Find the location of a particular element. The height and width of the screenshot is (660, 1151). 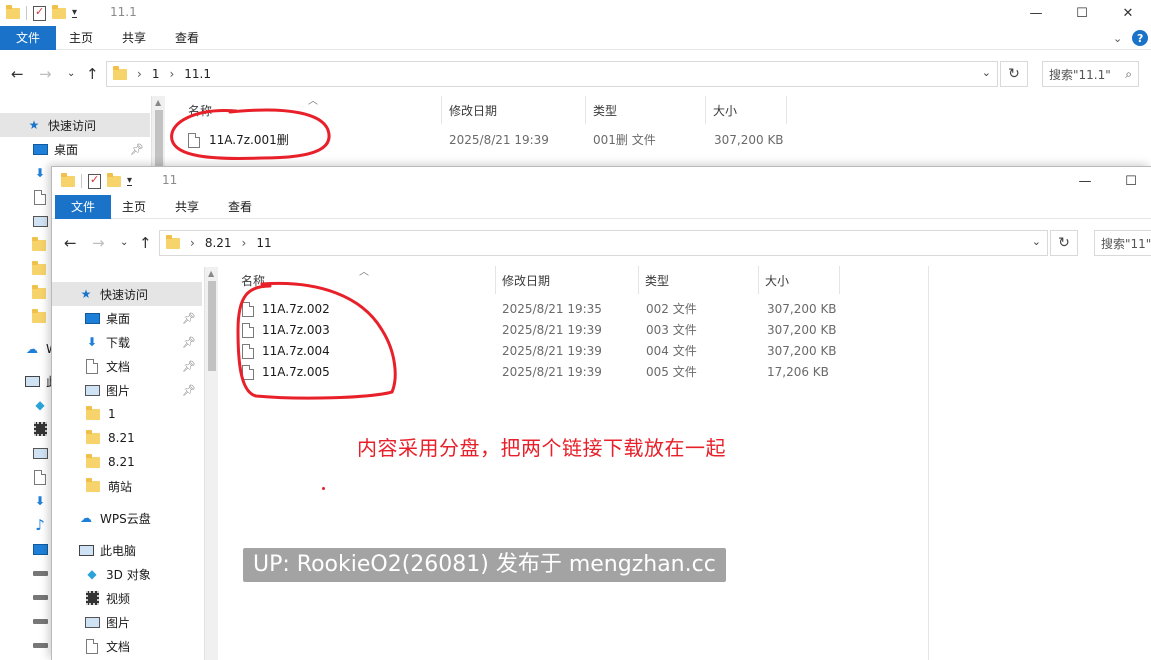

nav-wps-cloud: ☁ WPS云盘 is located at coordinates (101, 518).